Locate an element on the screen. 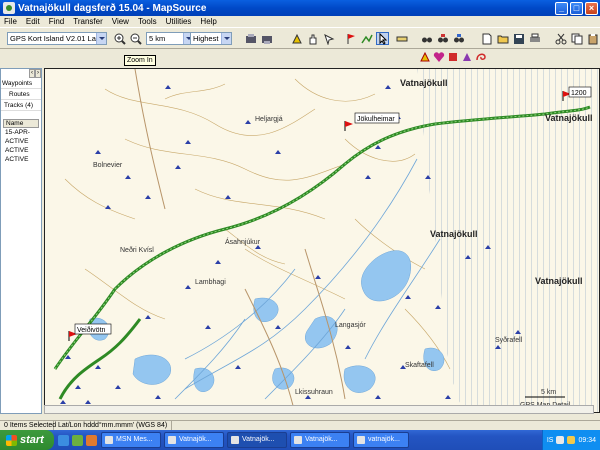 This screenshot has height=450, width=600. media-icon is located at coordinates (91, 440).